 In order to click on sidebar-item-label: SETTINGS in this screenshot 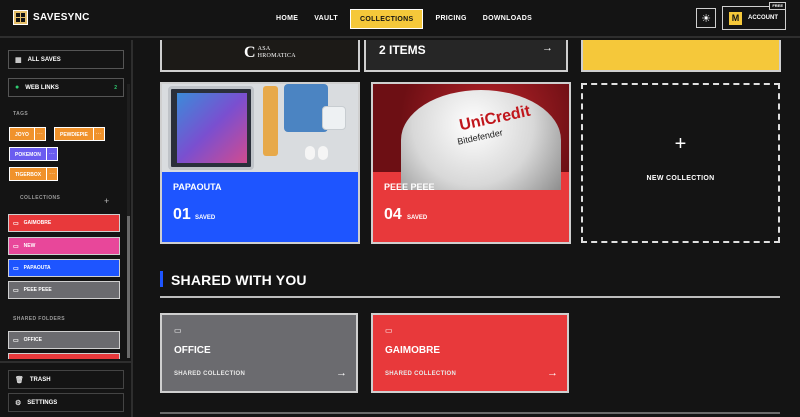, I will do `click(42, 402)`.